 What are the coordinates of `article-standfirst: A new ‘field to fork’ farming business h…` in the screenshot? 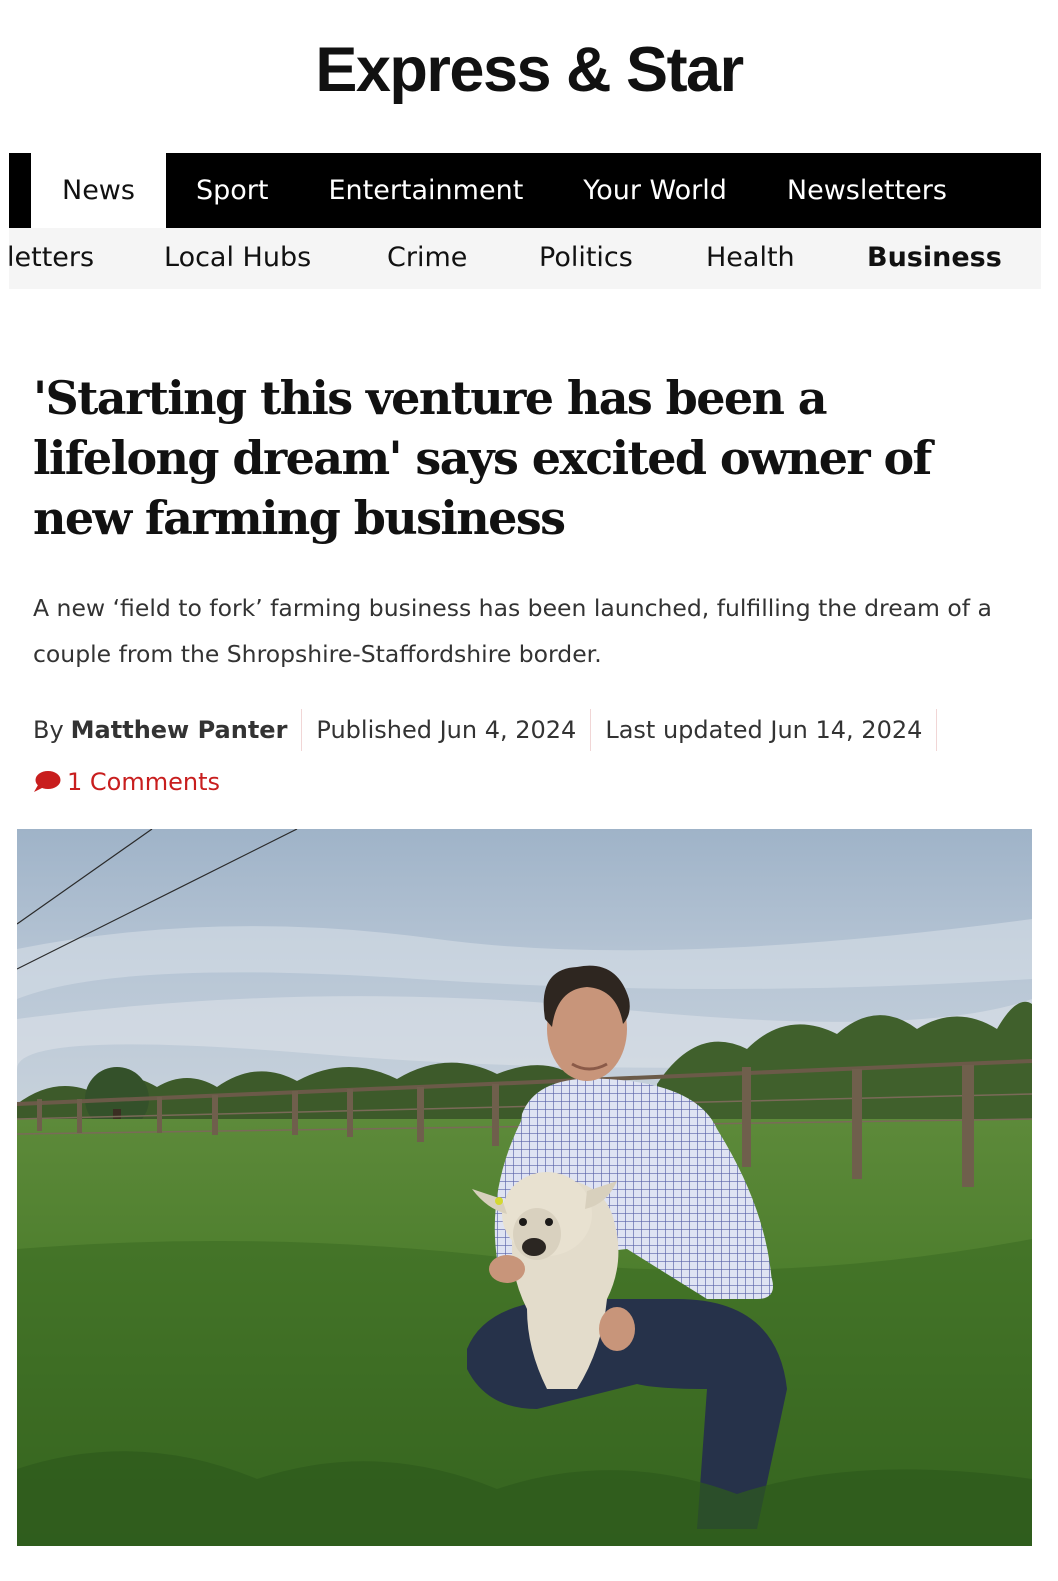 It's located at (512, 631).